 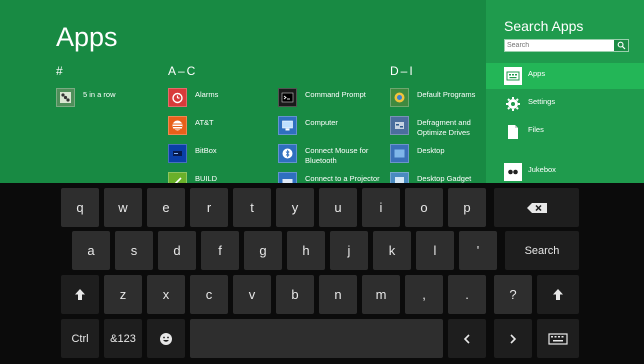 I want to click on backspace-key, so click(x=536, y=207).